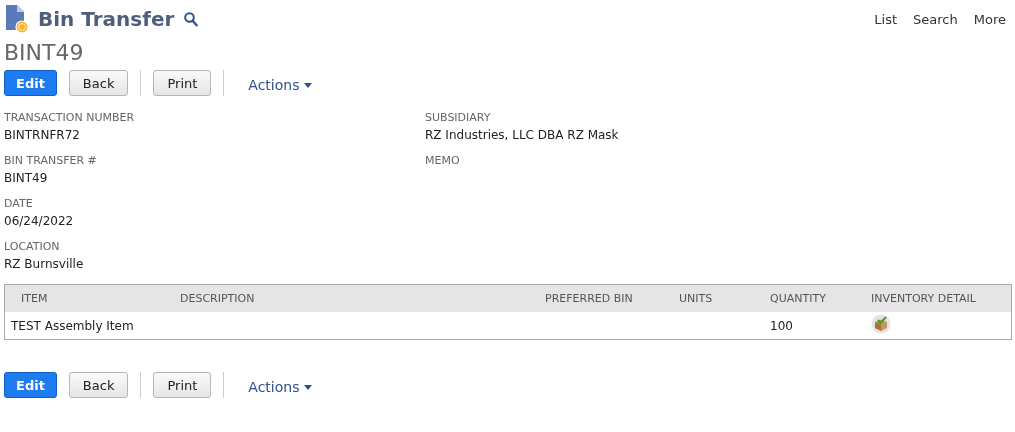 Image resolution: width=1015 pixels, height=432 pixels. Describe the element at coordinates (44, 264) in the screenshot. I see `field-value: RZ Burnsville` at that location.